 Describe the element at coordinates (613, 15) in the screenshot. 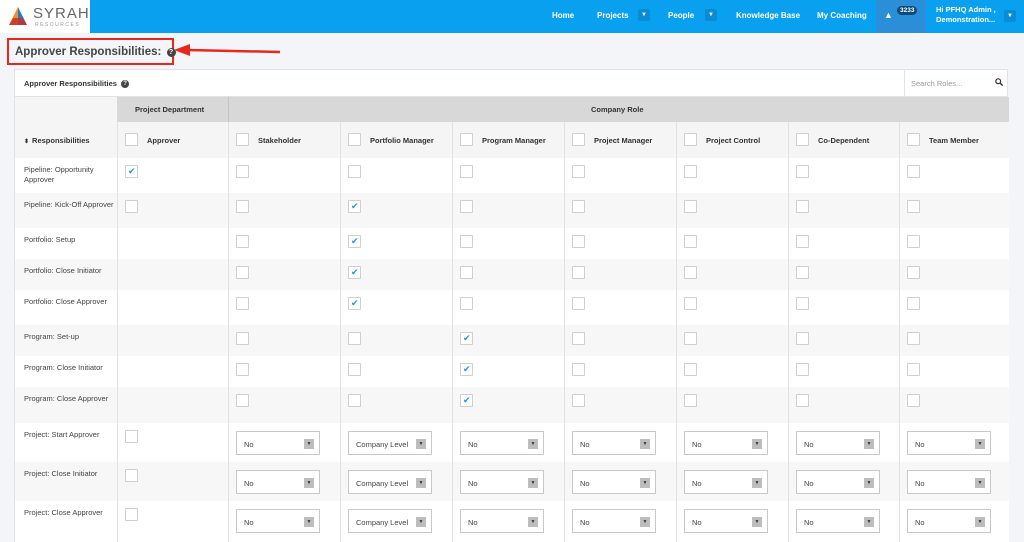

I see `nav-projects: Projects` at that location.